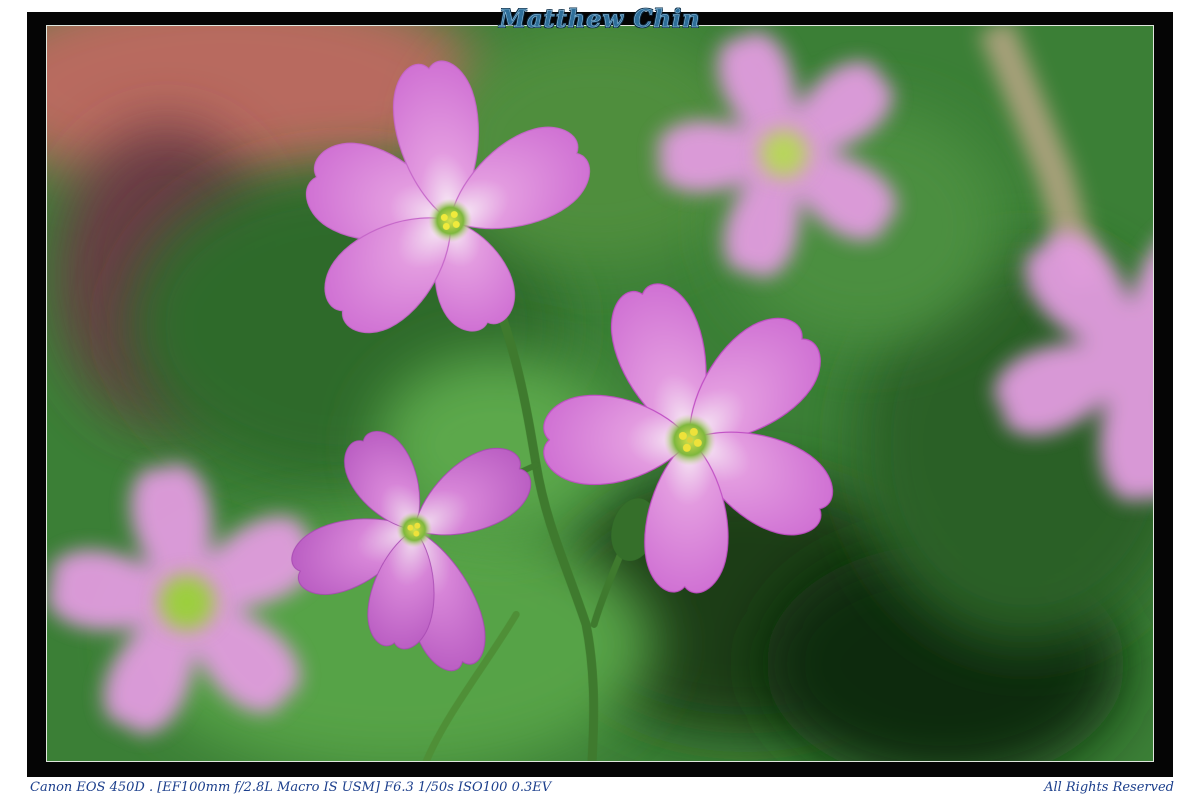 The width and height of the screenshot is (1200, 800). I want to click on rights-caption: All Rights Reserved, so click(1109, 787).